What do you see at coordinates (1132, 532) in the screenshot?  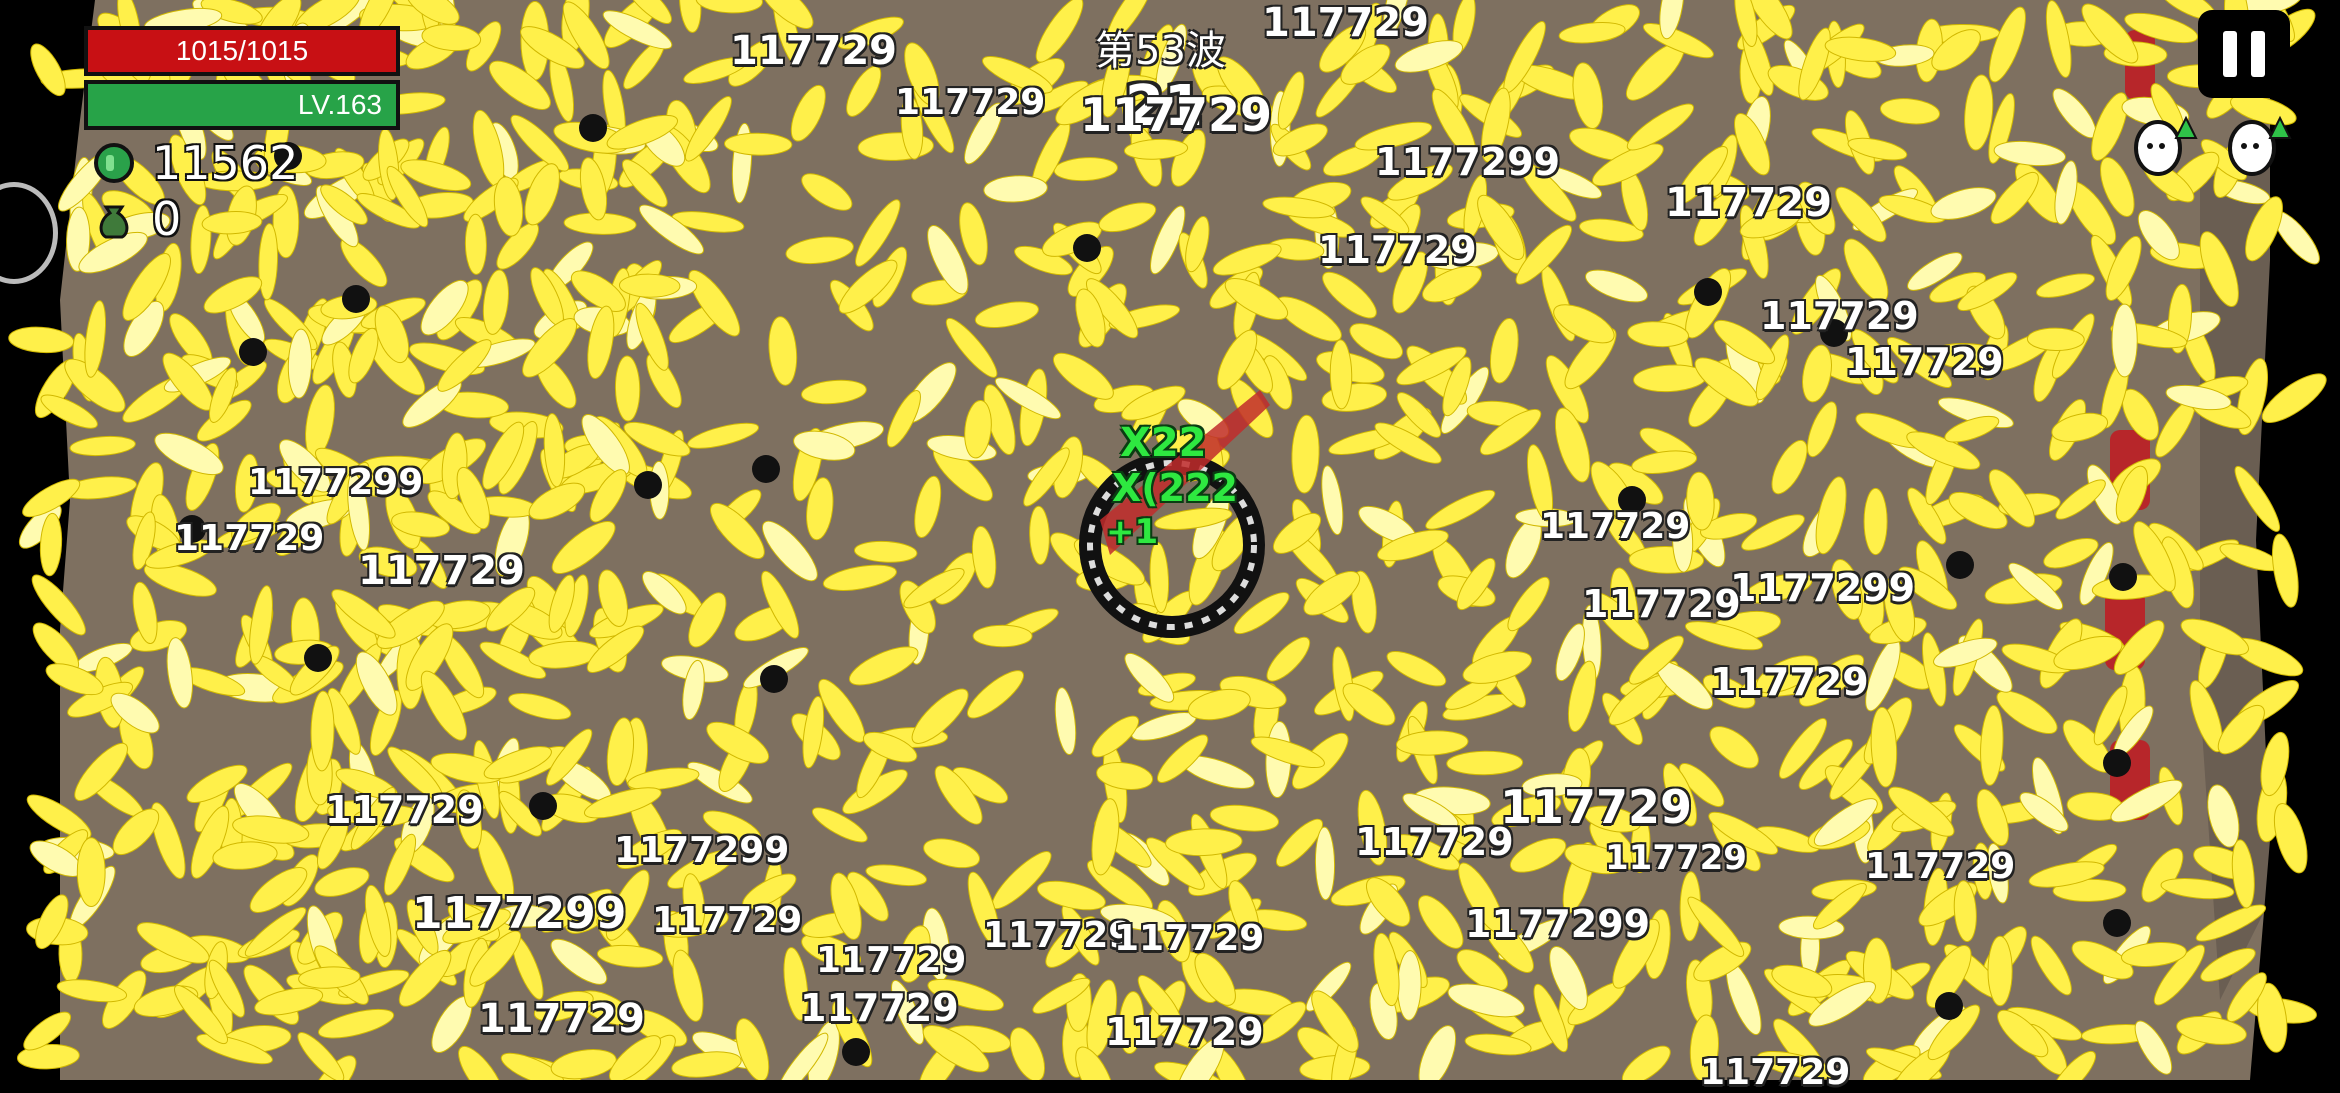 I see `combo-text: +1` at bounding box center [1132, 532].